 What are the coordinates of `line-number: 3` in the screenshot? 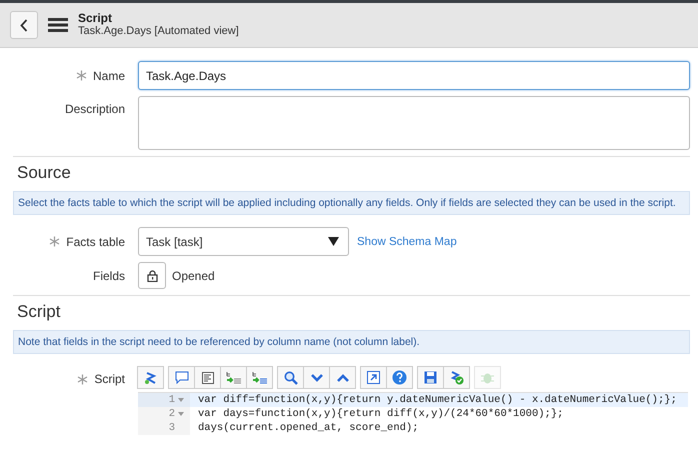 It's located at (171, 428).